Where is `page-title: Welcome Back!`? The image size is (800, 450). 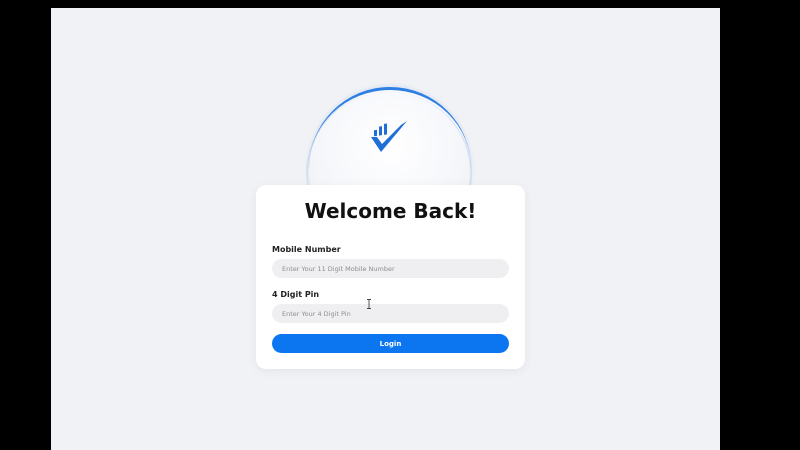 page-title: Welcome Back! is located at coordinates (390, 211).